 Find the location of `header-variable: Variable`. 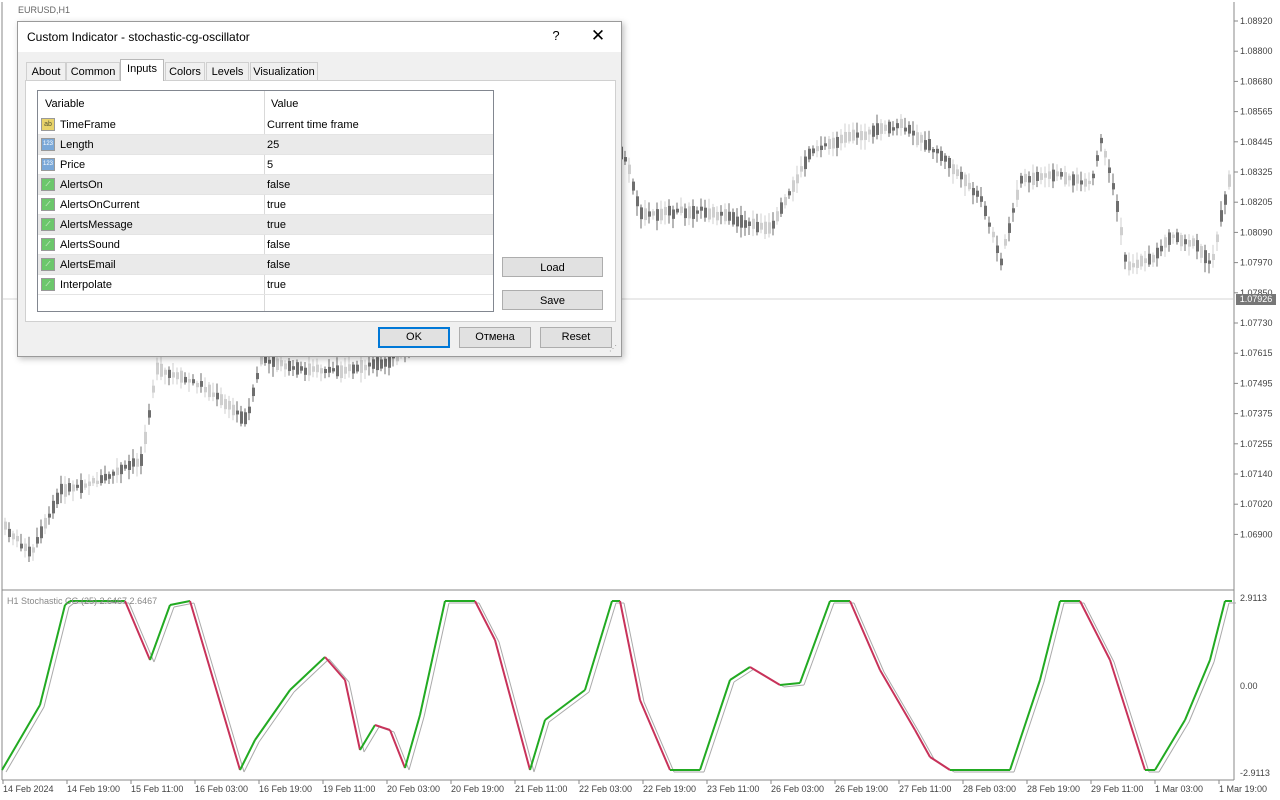

header-variable: Variable is located at coordinates (65, 104).